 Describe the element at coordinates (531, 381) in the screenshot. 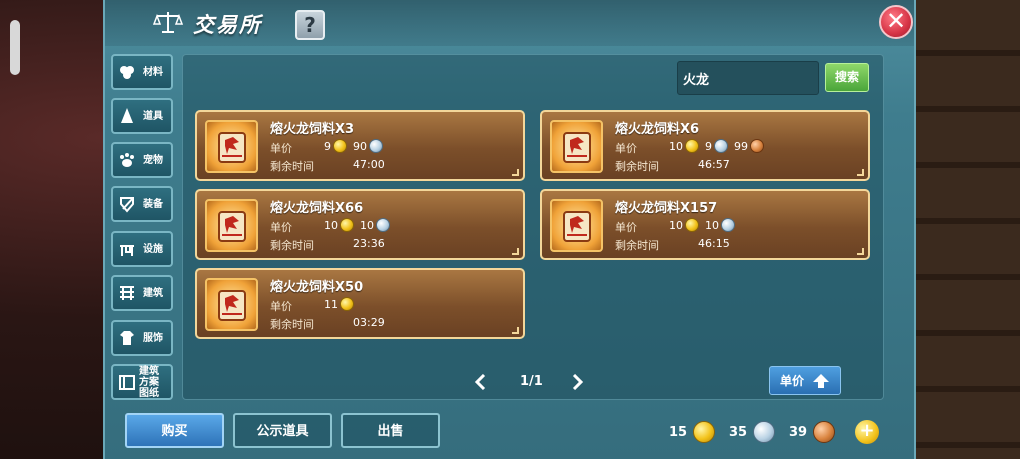

I see `page-indicator: 1/1` at that location.